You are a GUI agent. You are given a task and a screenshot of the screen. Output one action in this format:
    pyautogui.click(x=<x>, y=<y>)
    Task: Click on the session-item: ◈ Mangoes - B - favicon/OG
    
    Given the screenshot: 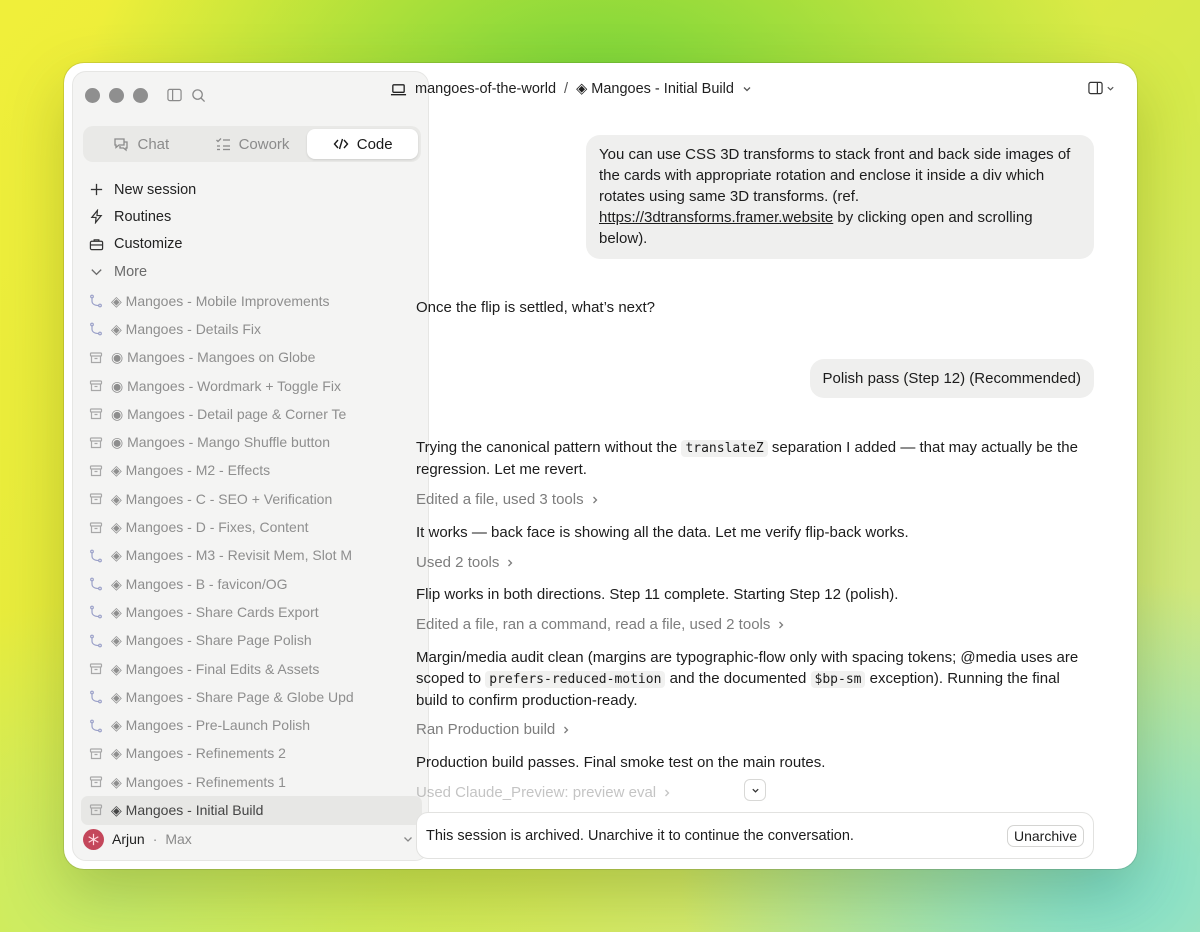 What is the action you would take?
    pyautogui.click(x=251, y=584)
    